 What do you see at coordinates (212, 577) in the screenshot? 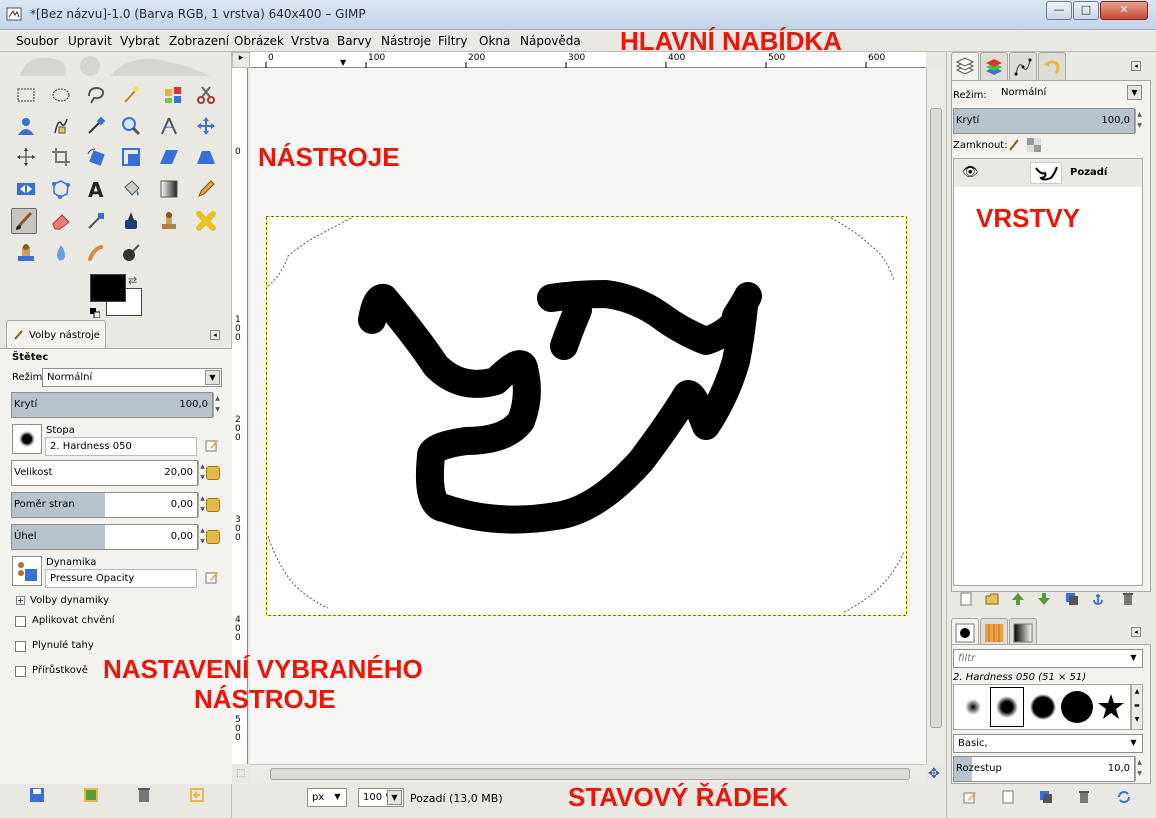
I see `edit-dynamics-icon` at bounding box center [212, 577].